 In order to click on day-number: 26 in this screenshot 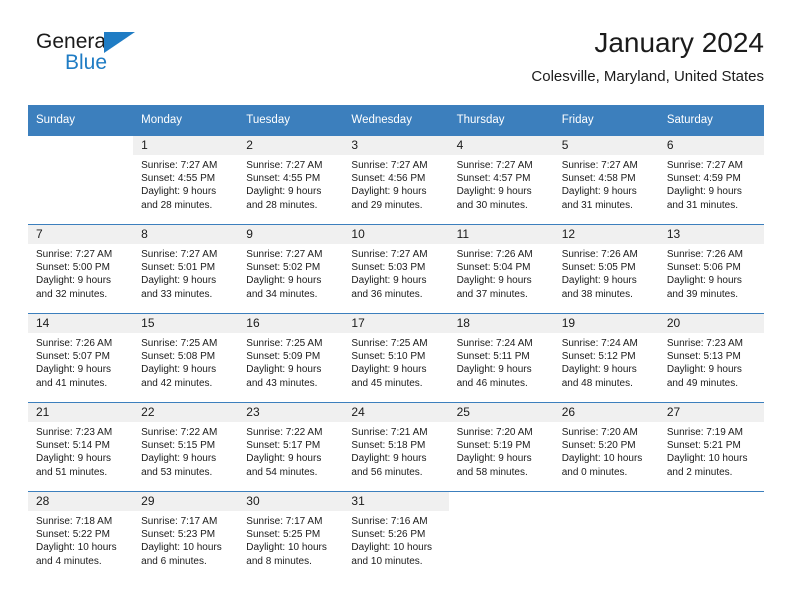, I will do `click(606, 412)`.